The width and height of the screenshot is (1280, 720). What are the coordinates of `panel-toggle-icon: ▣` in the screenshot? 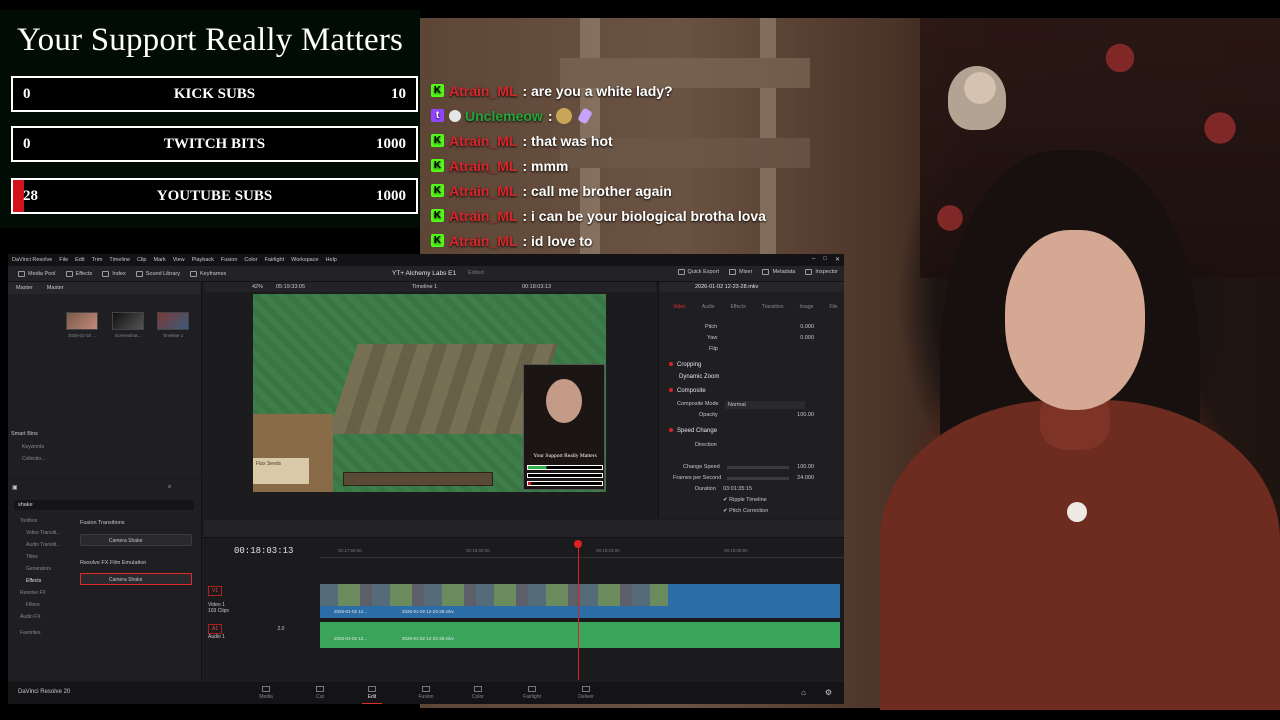 It's located at (15, 487).